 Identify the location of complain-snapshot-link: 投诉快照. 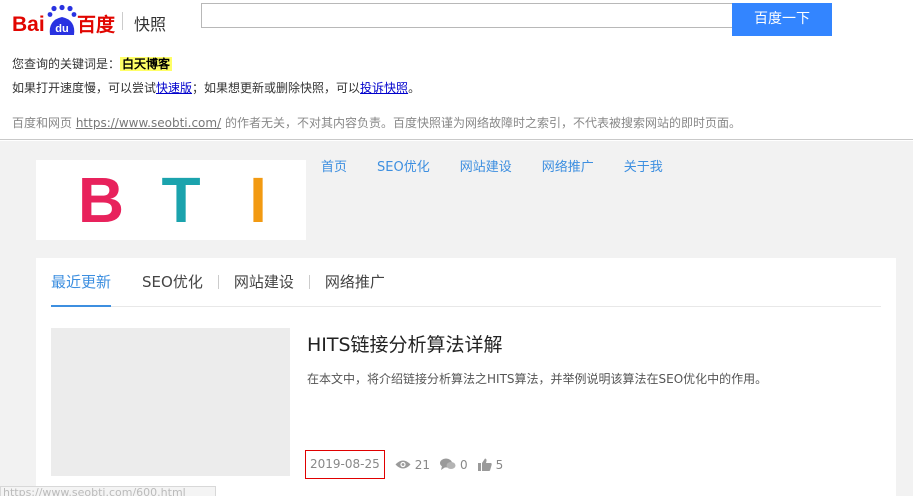
(384, 88).